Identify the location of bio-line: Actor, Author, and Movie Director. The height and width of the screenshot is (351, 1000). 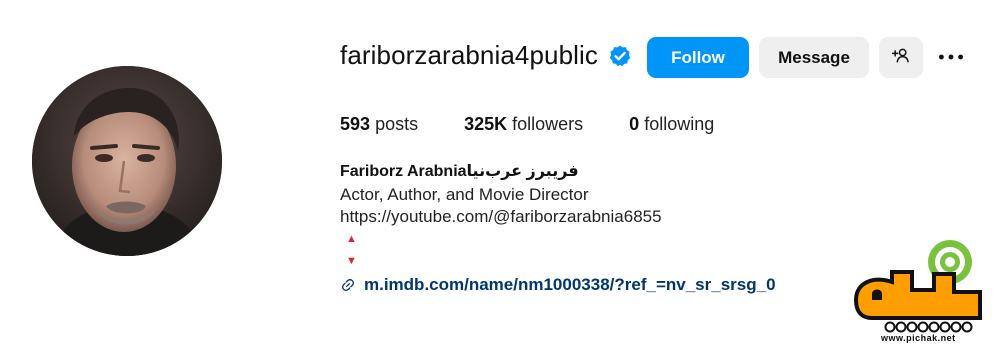
(464, 194).